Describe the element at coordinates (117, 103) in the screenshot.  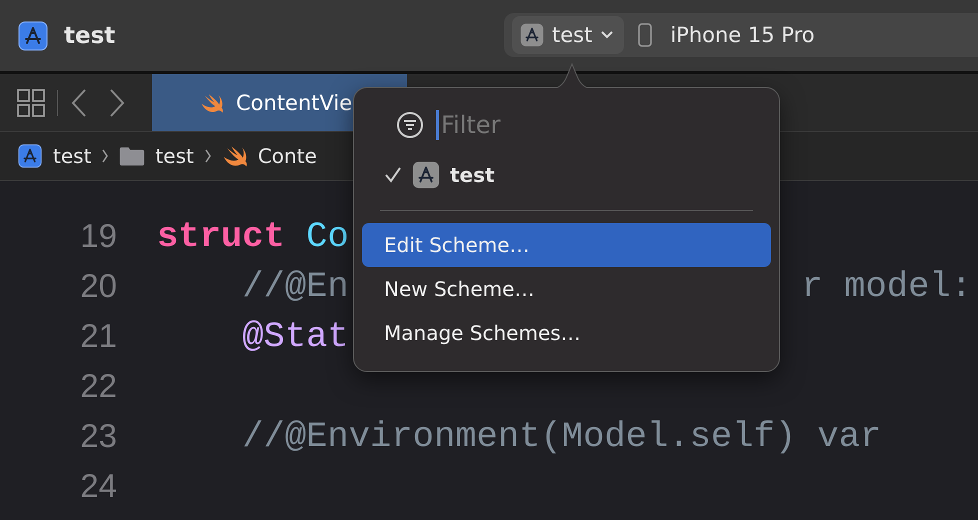
I see `forward-icon` at that location.